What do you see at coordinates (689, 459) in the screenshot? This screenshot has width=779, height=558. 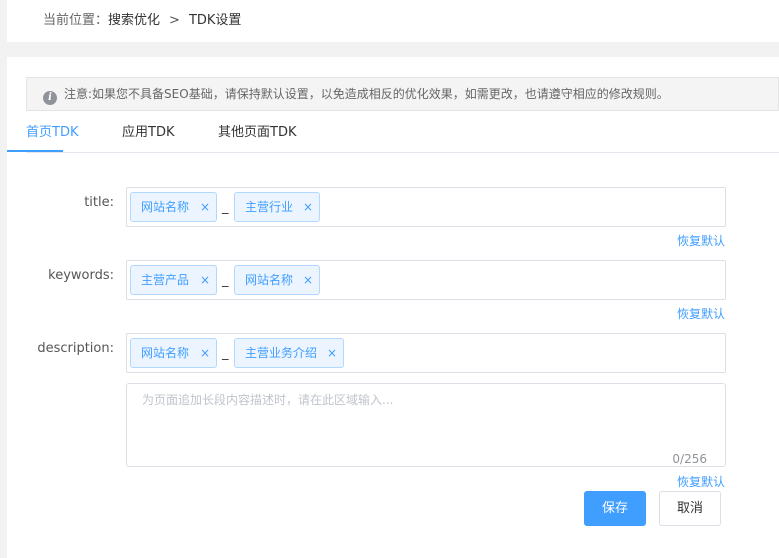 I see `char-counter: 0/256` at bounding box center [689, 459].